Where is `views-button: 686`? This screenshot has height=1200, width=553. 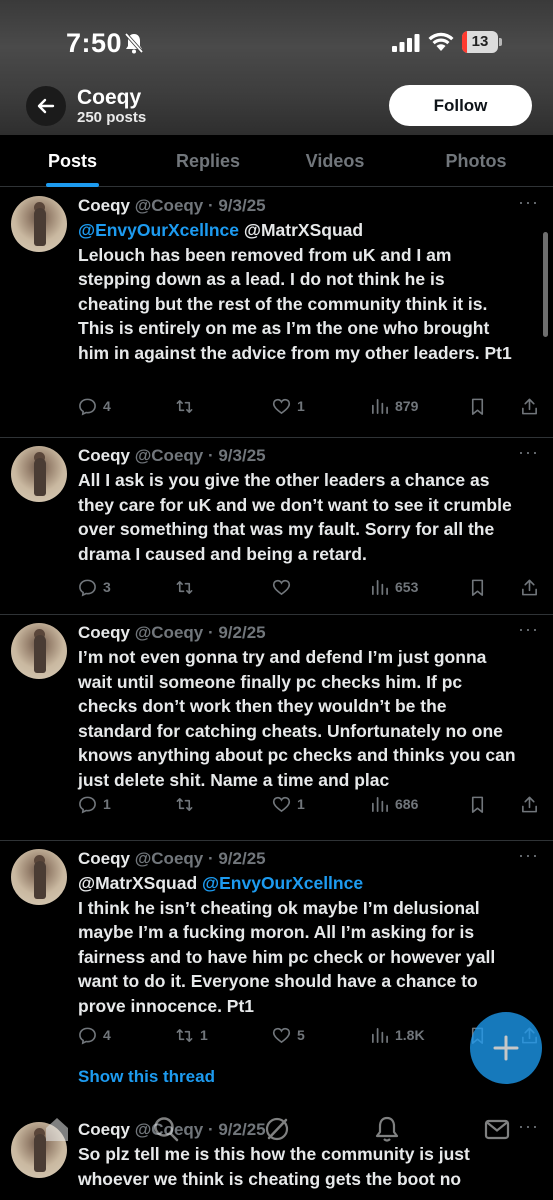 views-button: 686 is located at coordinates (394, 804).